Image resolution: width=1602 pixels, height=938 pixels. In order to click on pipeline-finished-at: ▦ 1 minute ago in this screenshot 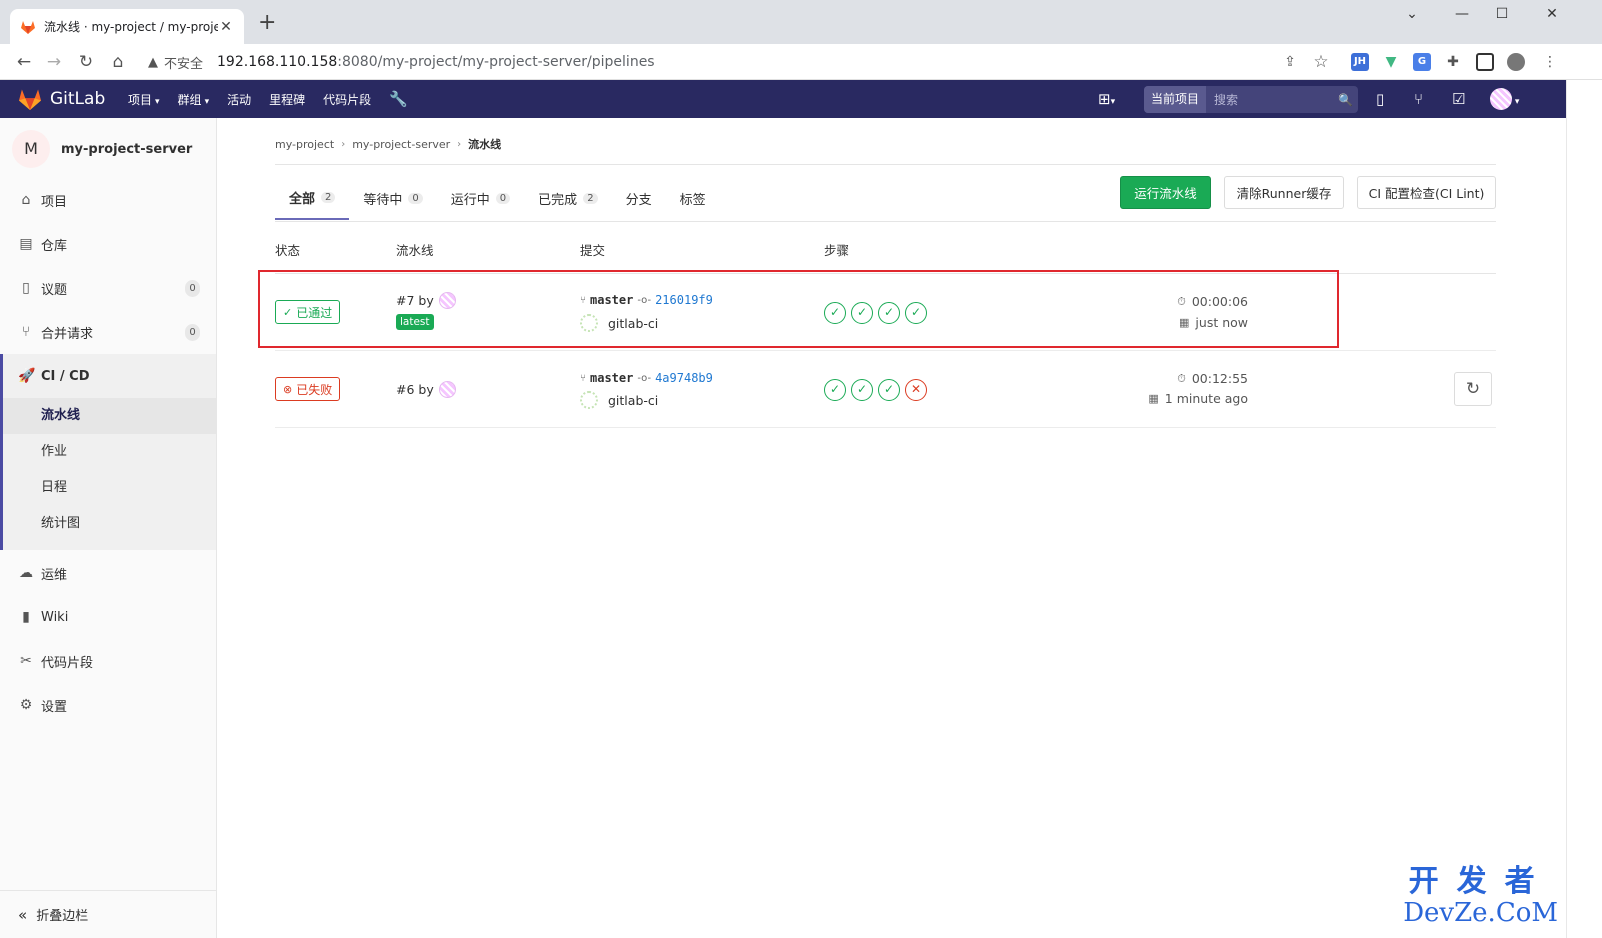, I will do `click(1198, 398)`.